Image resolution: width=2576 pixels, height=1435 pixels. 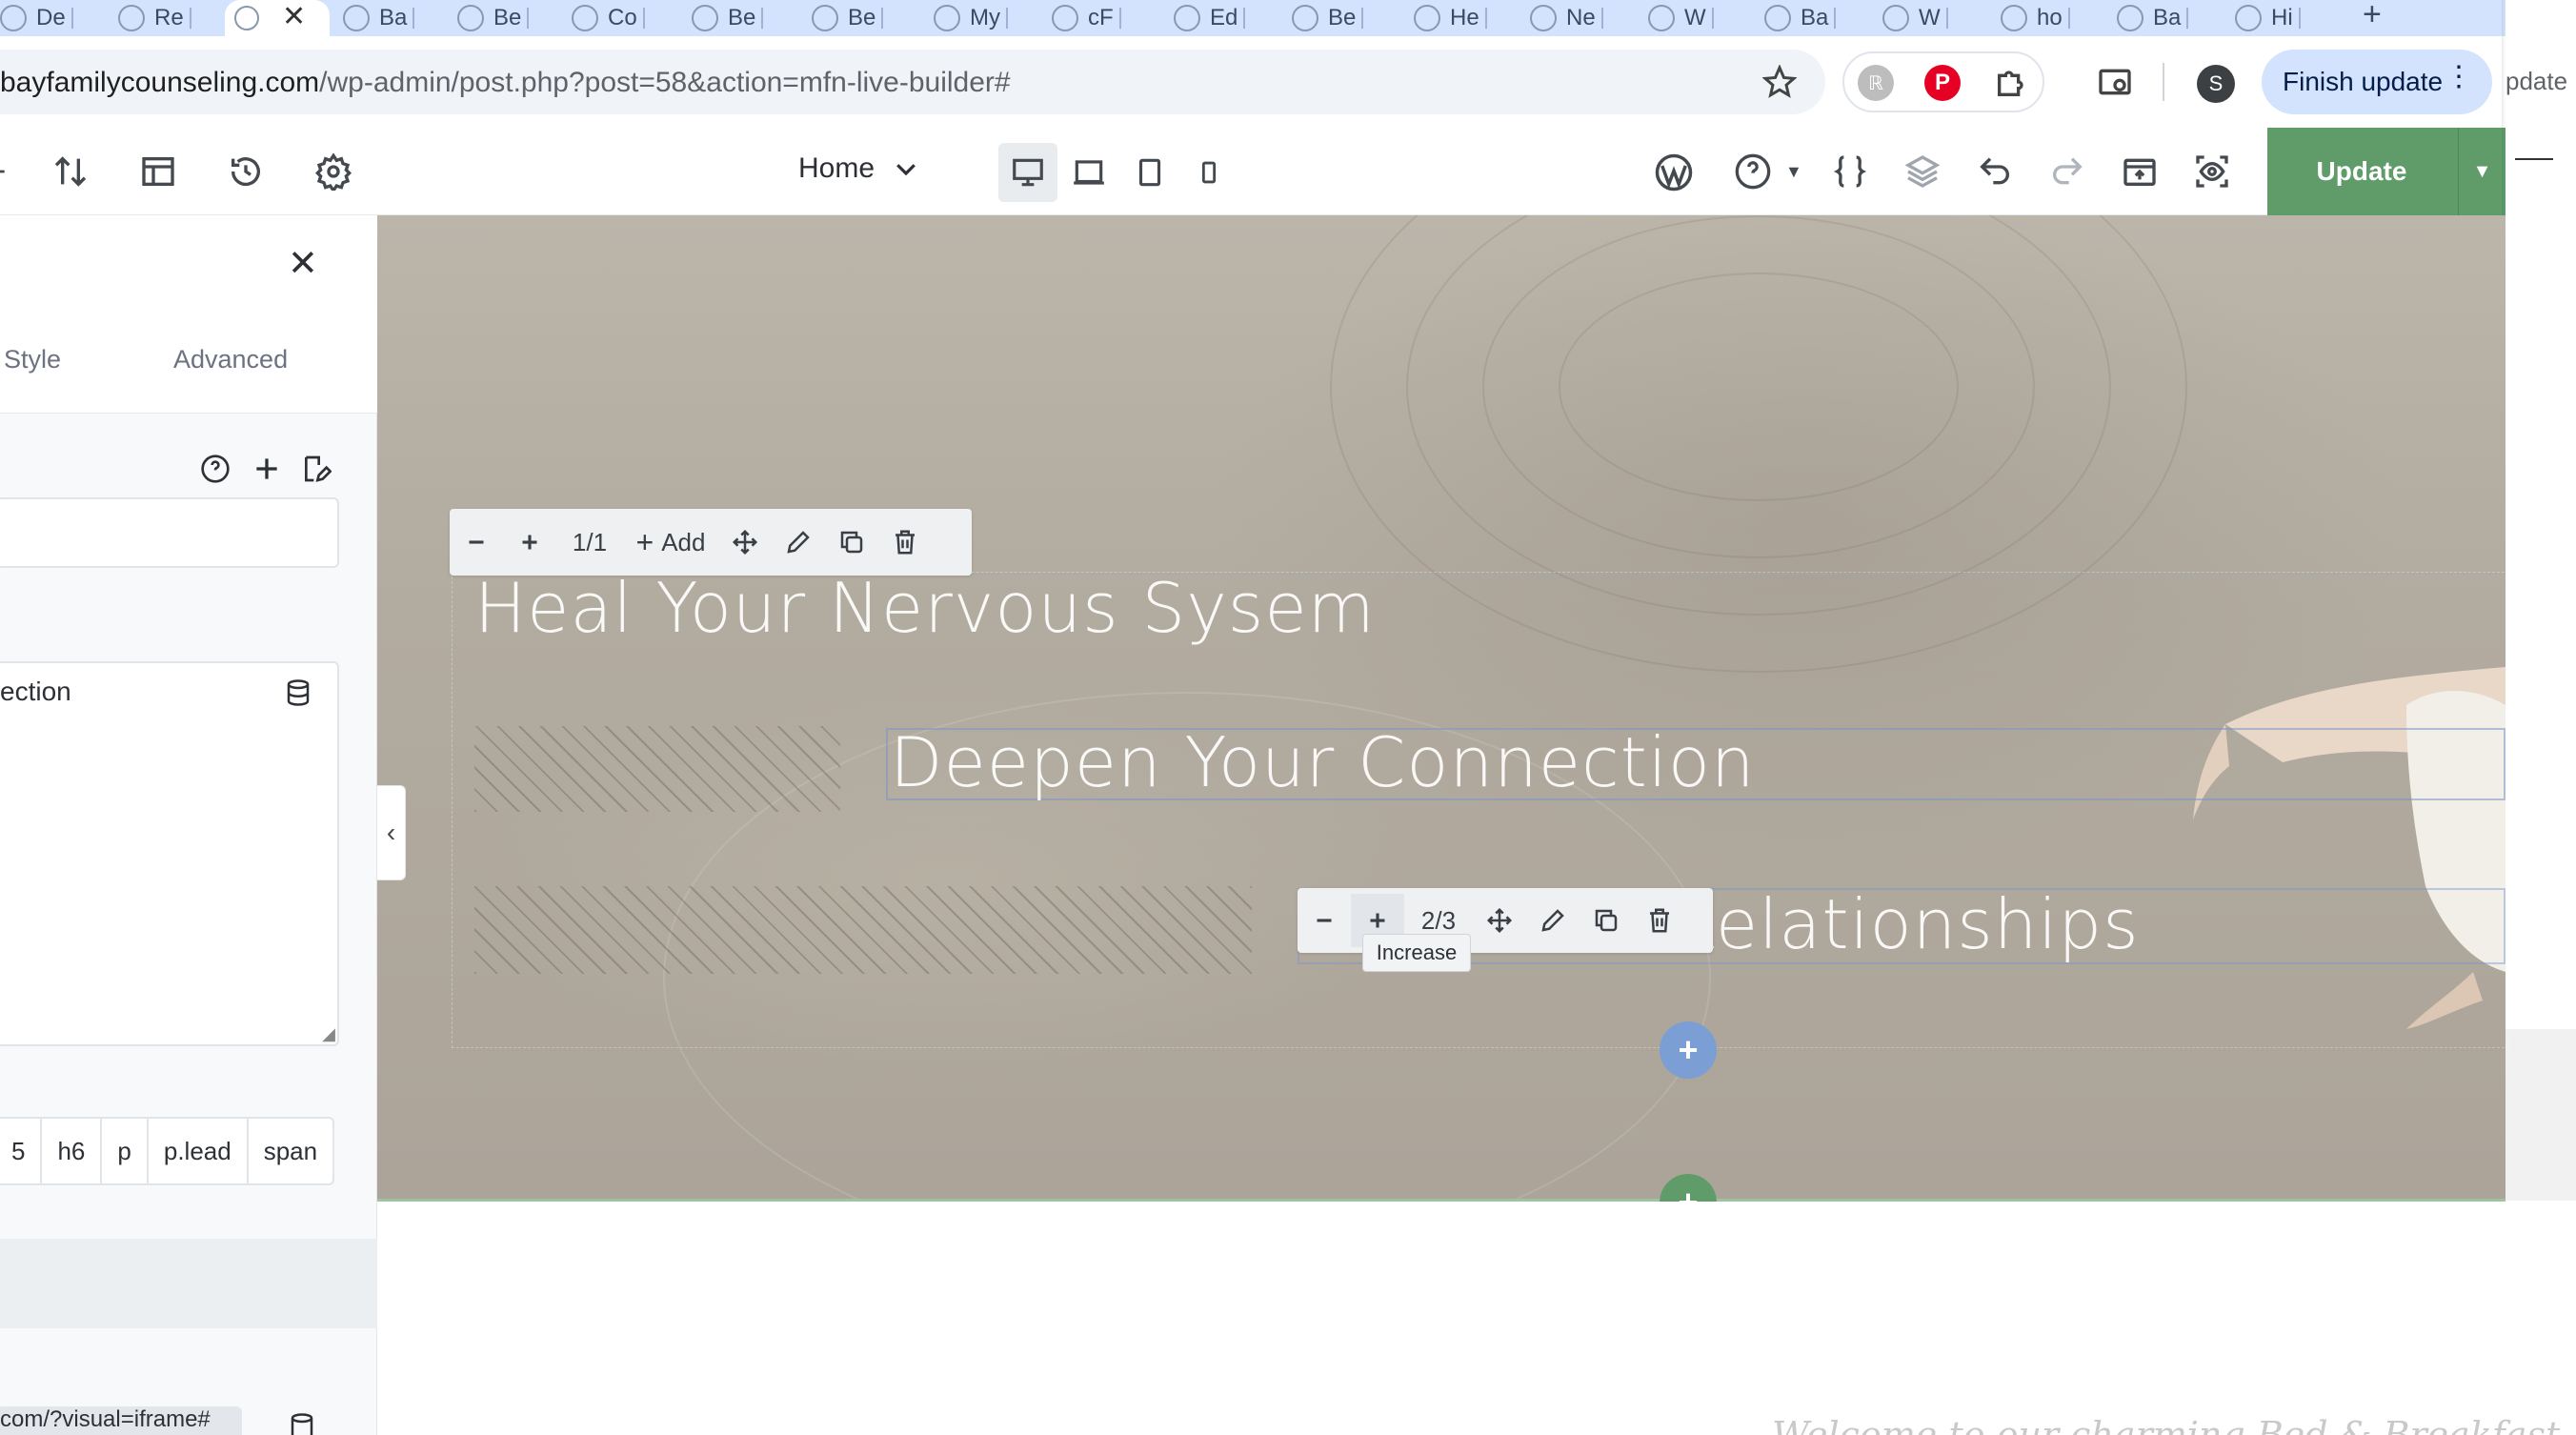 What do you see at coordinates (72, 1151) in the screenshot?
I see `tag-h6-button: h6` at bounding box center [72, 1151].